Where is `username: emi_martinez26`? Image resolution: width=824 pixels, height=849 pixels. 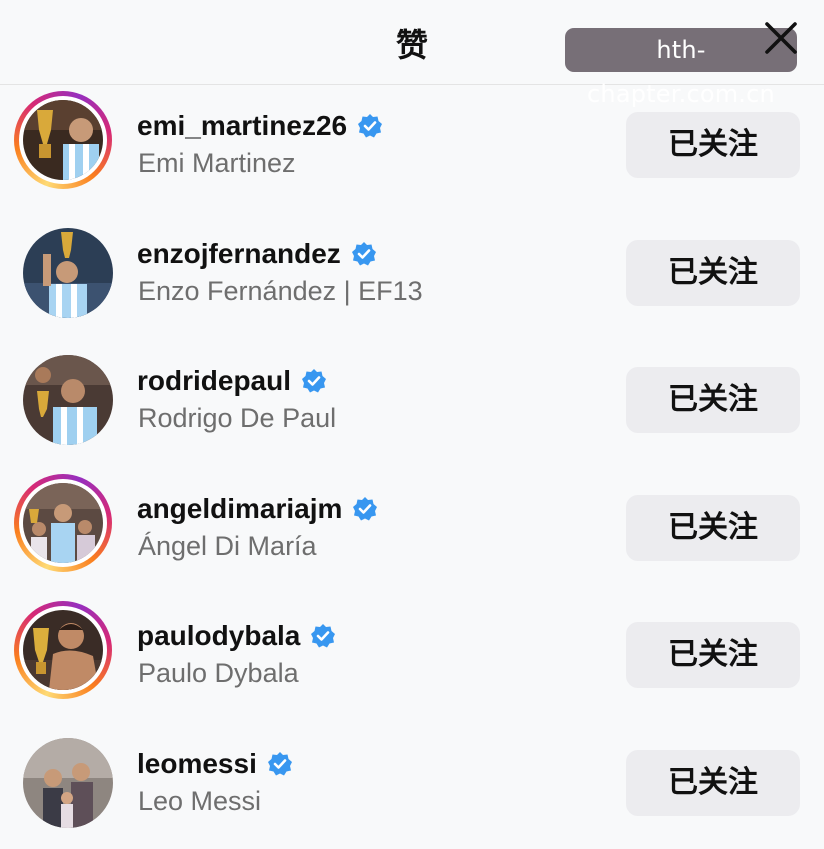
username: emi_martinez26 is located at coordinates (260, 126).